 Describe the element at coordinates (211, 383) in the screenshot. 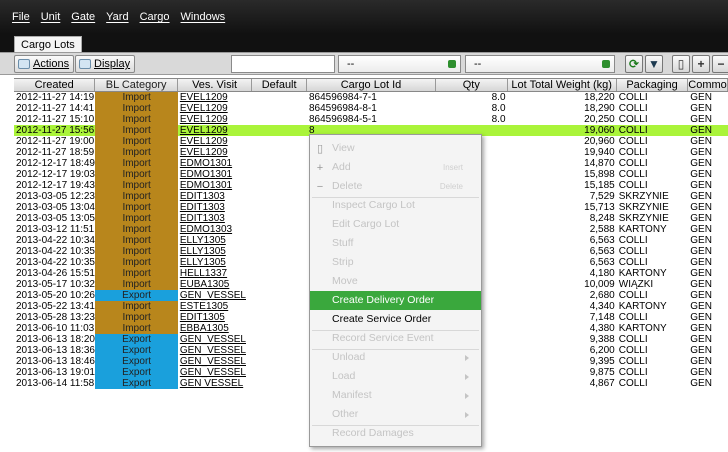

I see `table-cell: GEN VESSEL` at that location.